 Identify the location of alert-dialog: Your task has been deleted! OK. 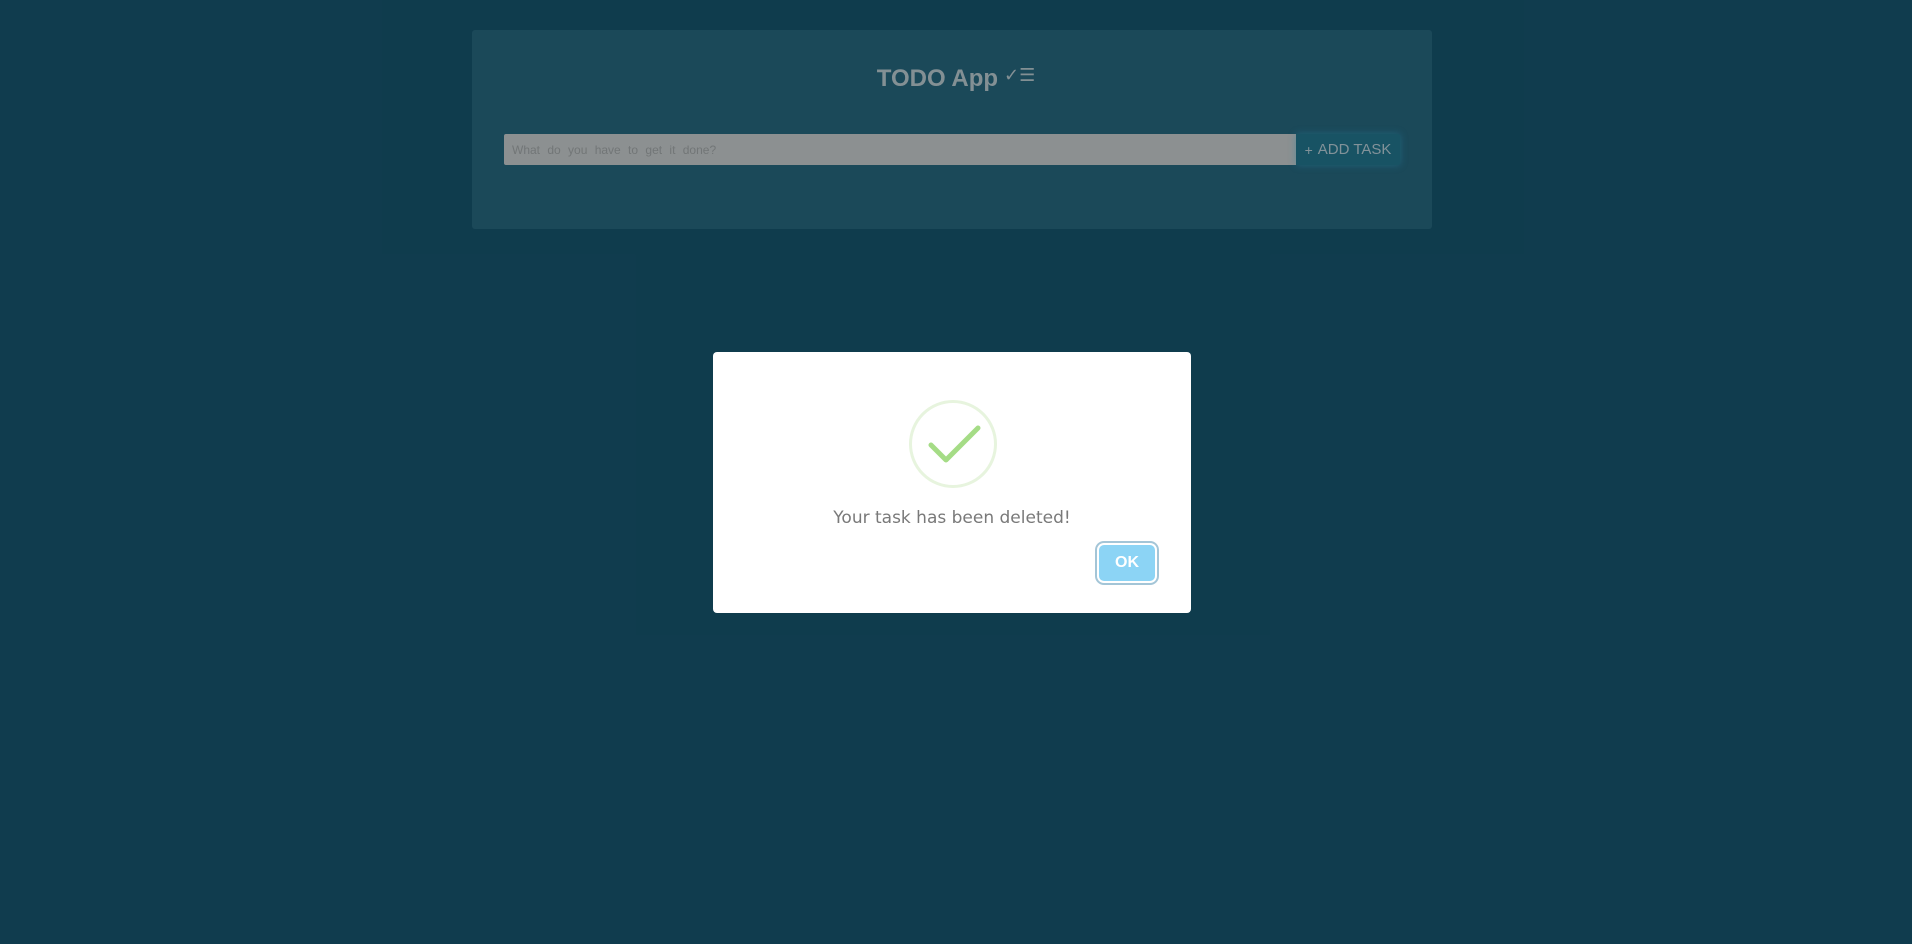
(952, 482).